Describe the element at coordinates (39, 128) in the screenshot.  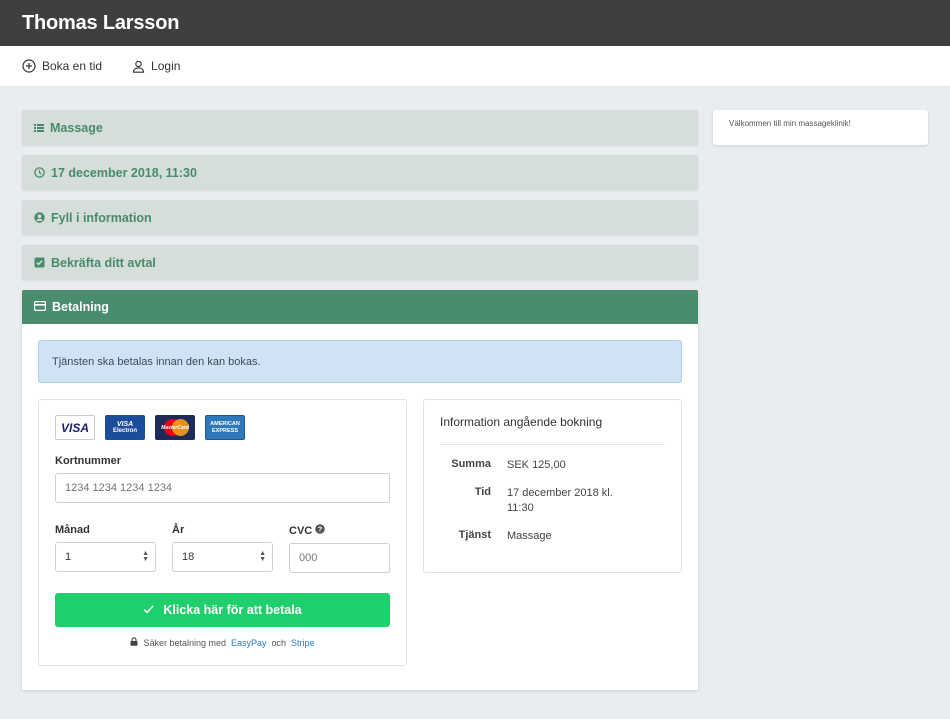
I see `list-icon` at that location.